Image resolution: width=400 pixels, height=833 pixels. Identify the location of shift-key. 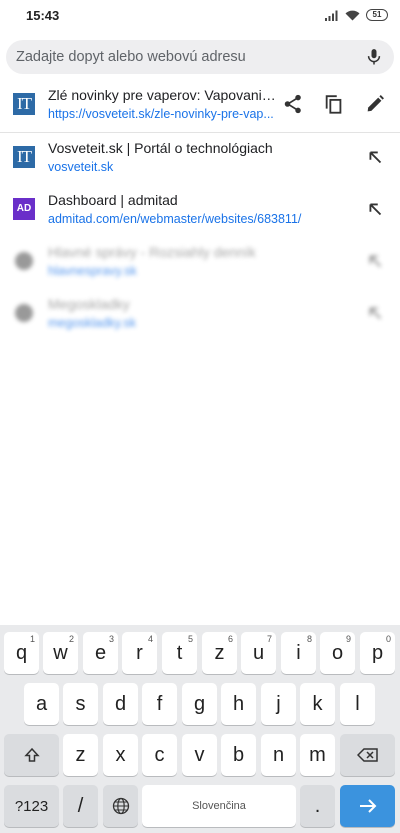
(31, 755).